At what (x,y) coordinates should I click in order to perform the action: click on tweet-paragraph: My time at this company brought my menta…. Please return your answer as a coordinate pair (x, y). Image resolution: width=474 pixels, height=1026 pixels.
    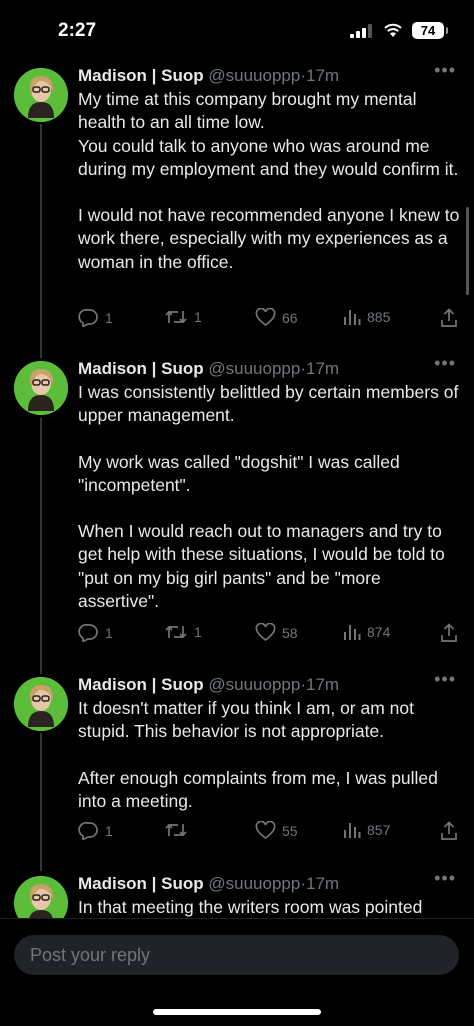
    Looking at the image, I should click on (268, 134).